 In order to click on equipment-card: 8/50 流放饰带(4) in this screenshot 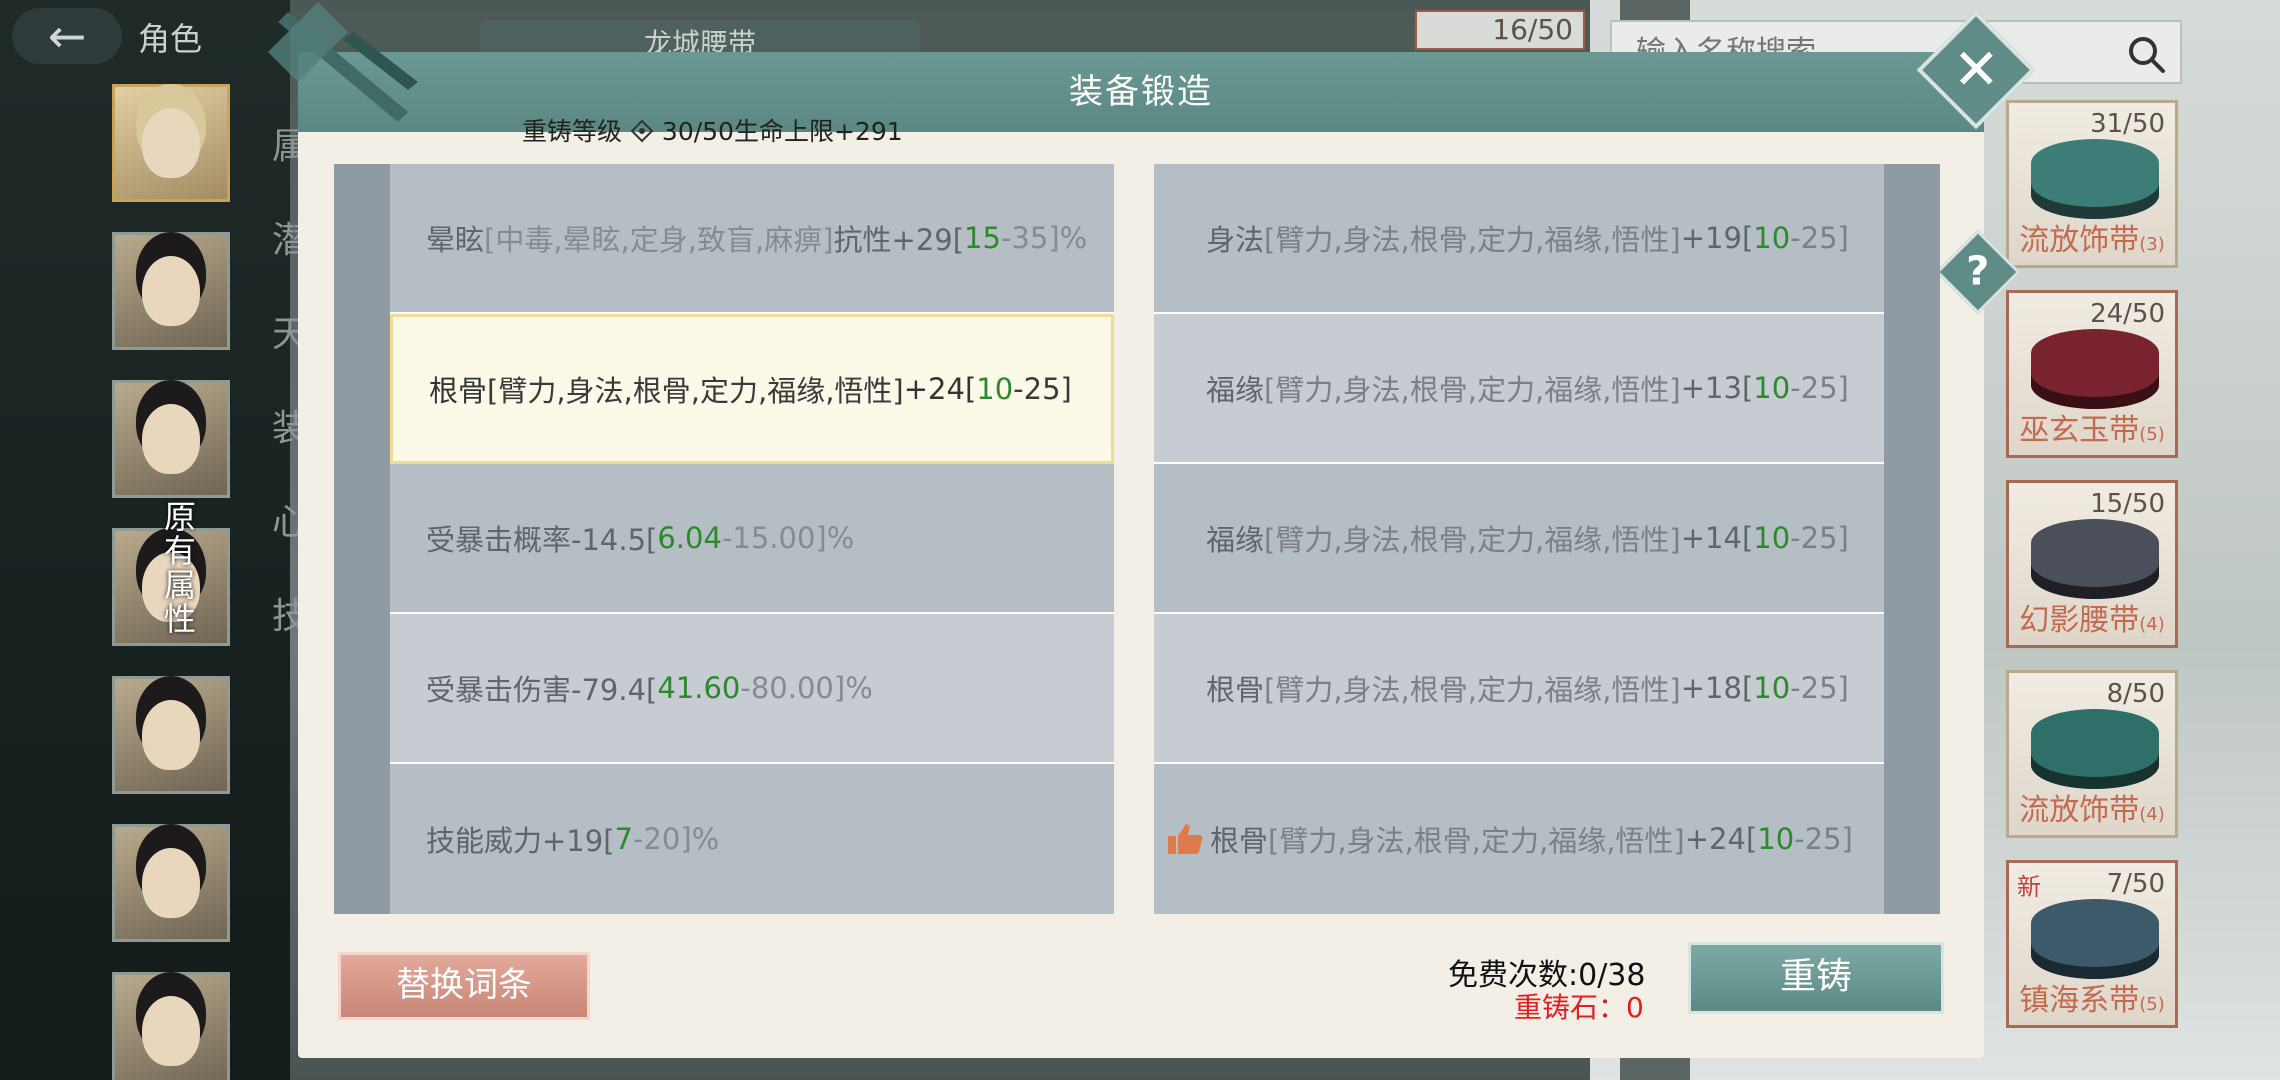, I will do `click(2092, 754)`.